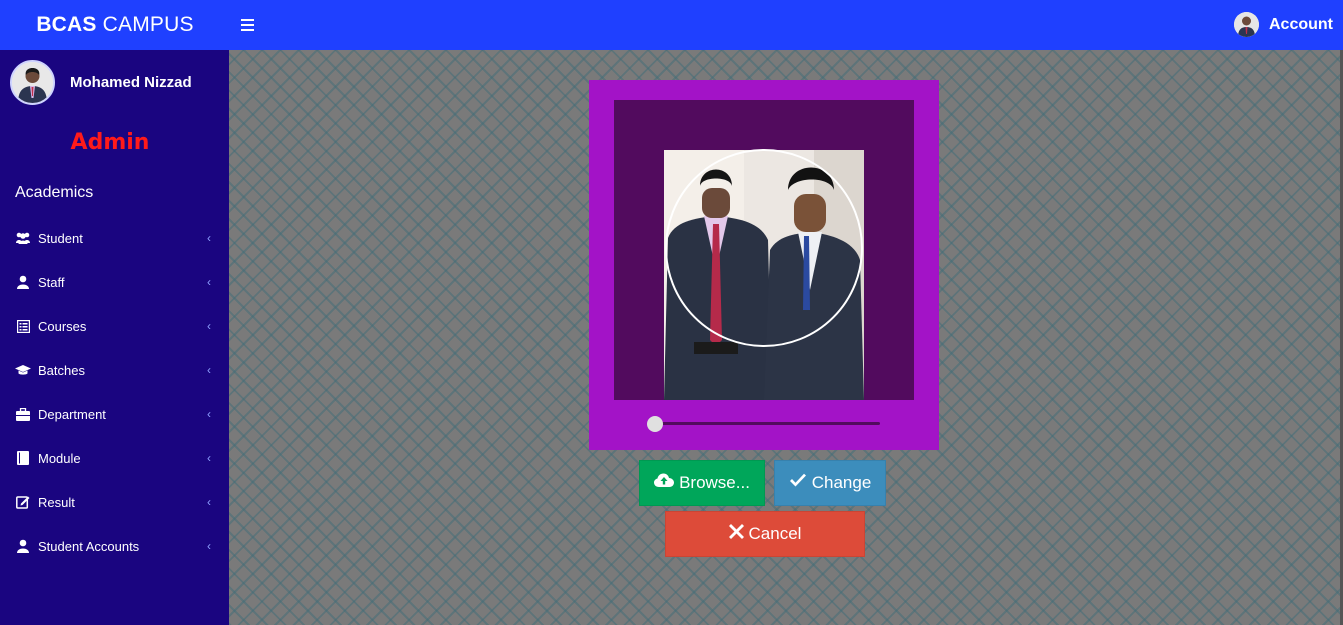  I want to click on user-avatar, so click(32, 82).